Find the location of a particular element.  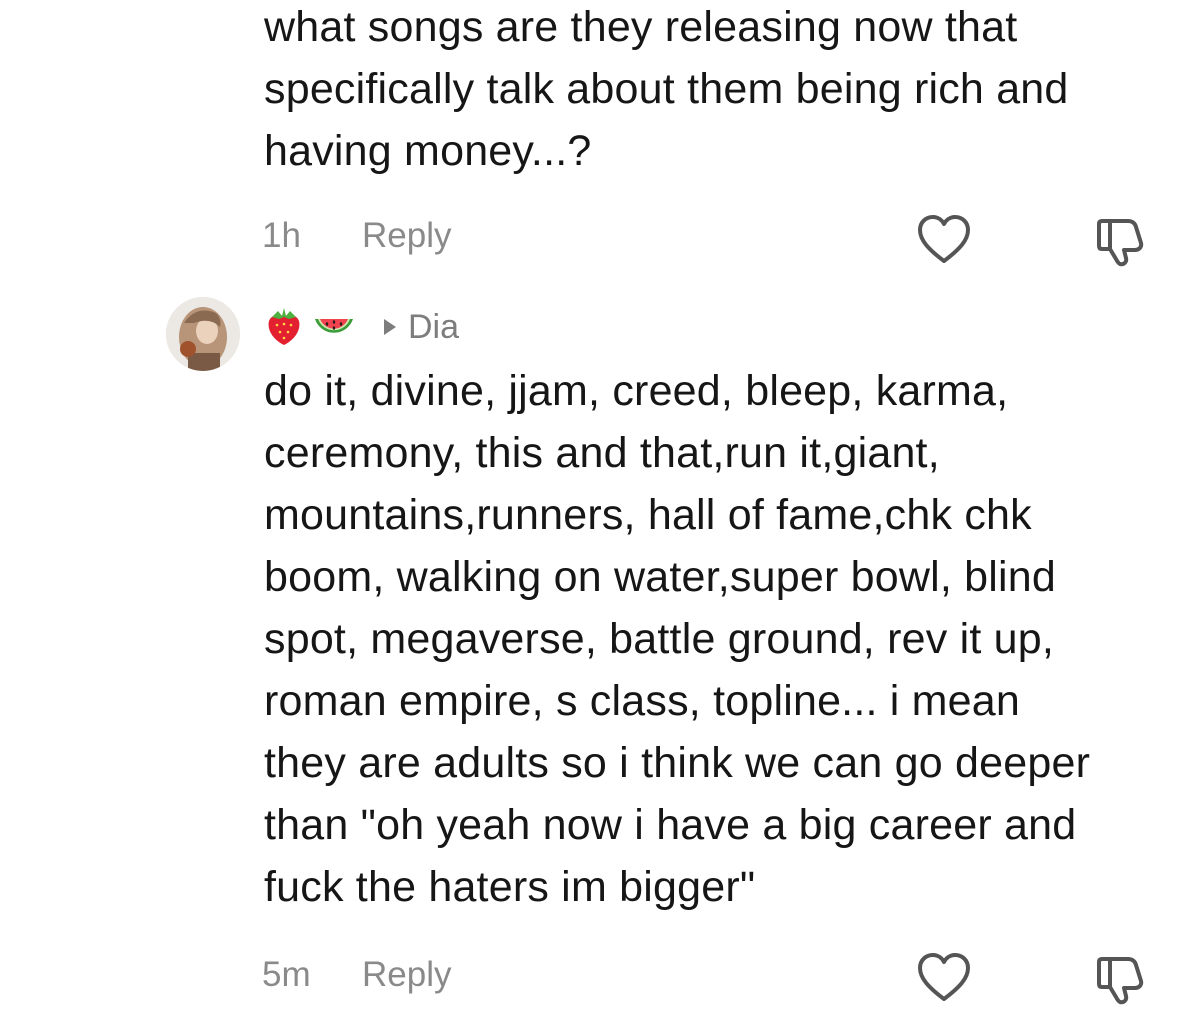

comment-header: Dia is located at coordinates (360, 327).